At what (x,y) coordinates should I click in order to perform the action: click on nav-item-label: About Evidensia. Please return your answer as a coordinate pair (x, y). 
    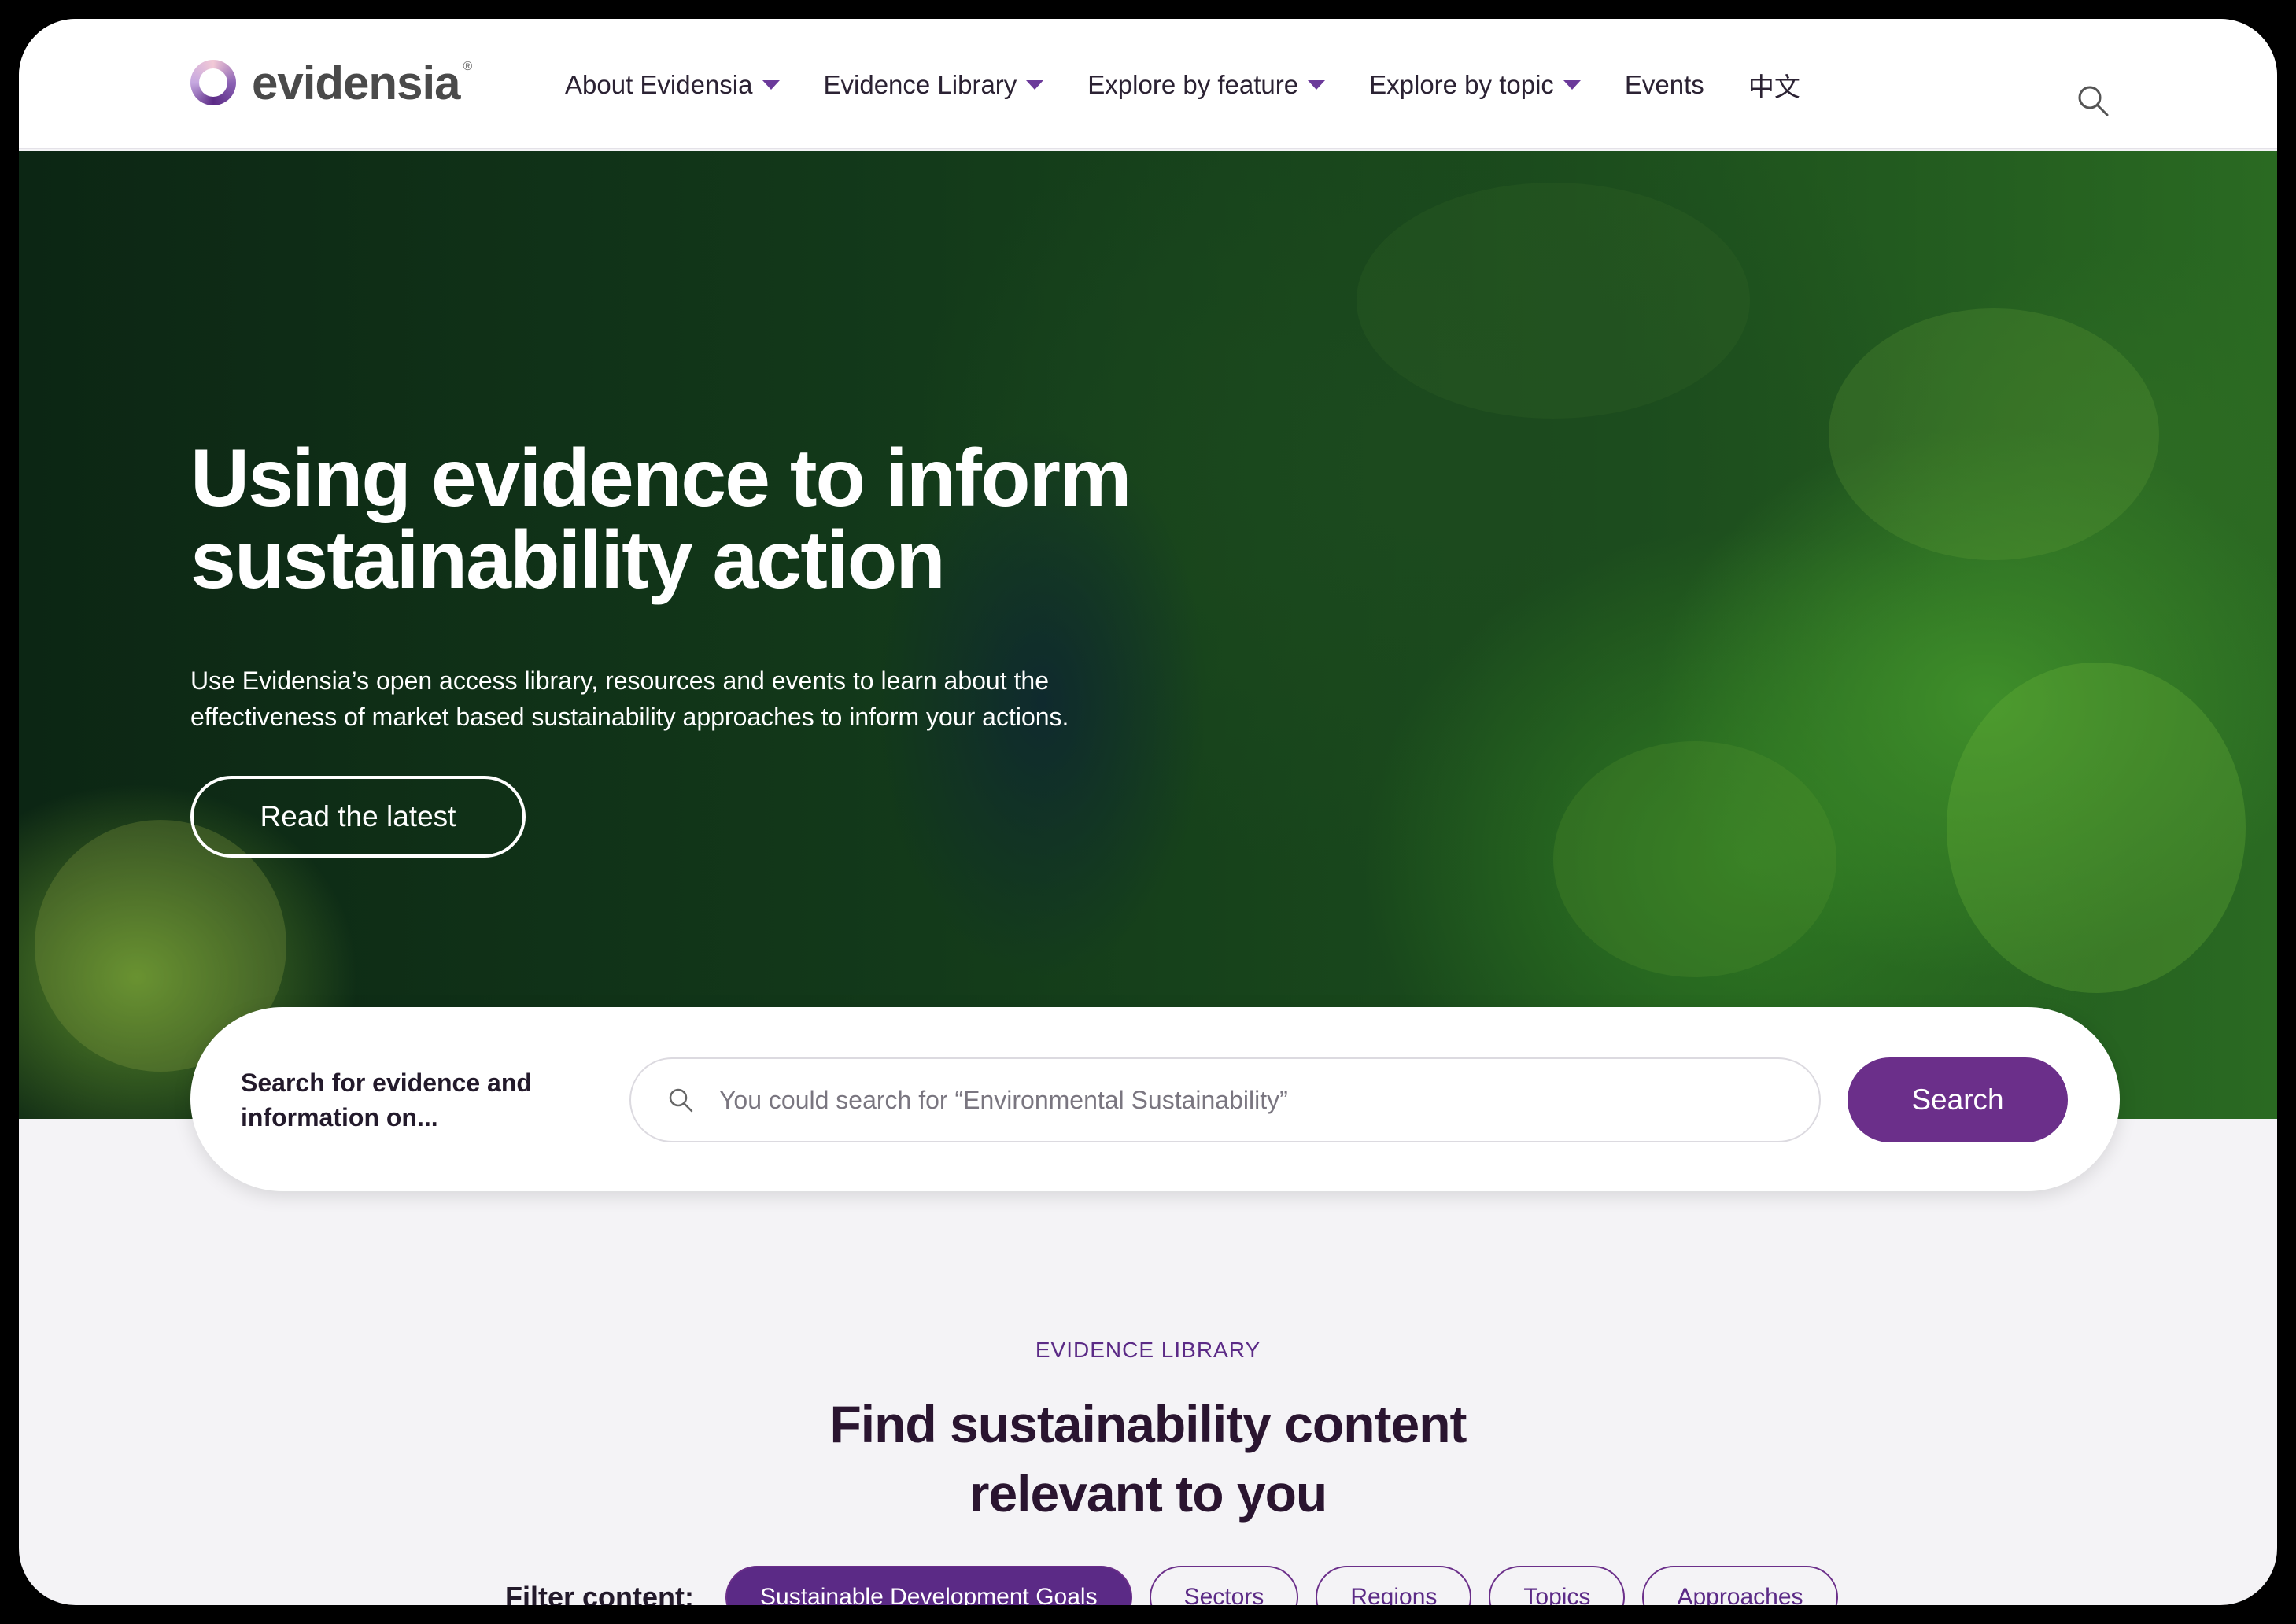
    Looking at the image, I should click on (659, 84).